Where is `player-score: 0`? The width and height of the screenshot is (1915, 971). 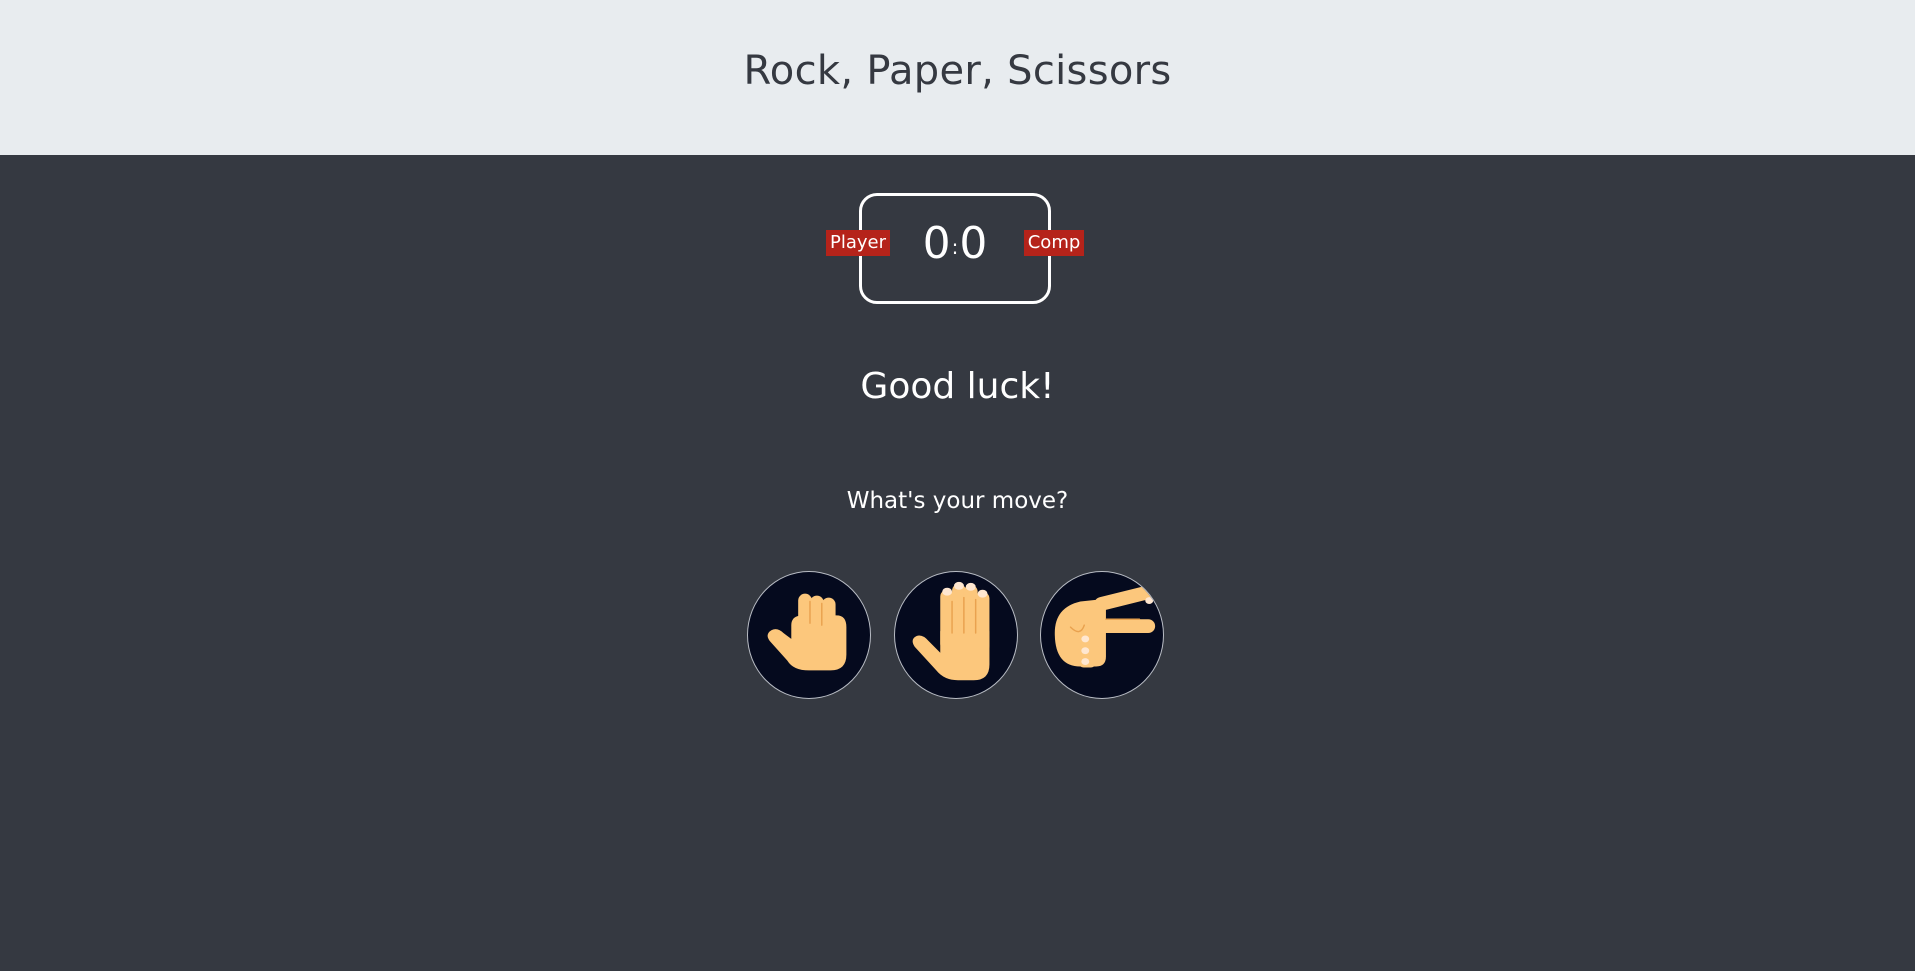 player-score: 0 is located at coordinates (936, 243).